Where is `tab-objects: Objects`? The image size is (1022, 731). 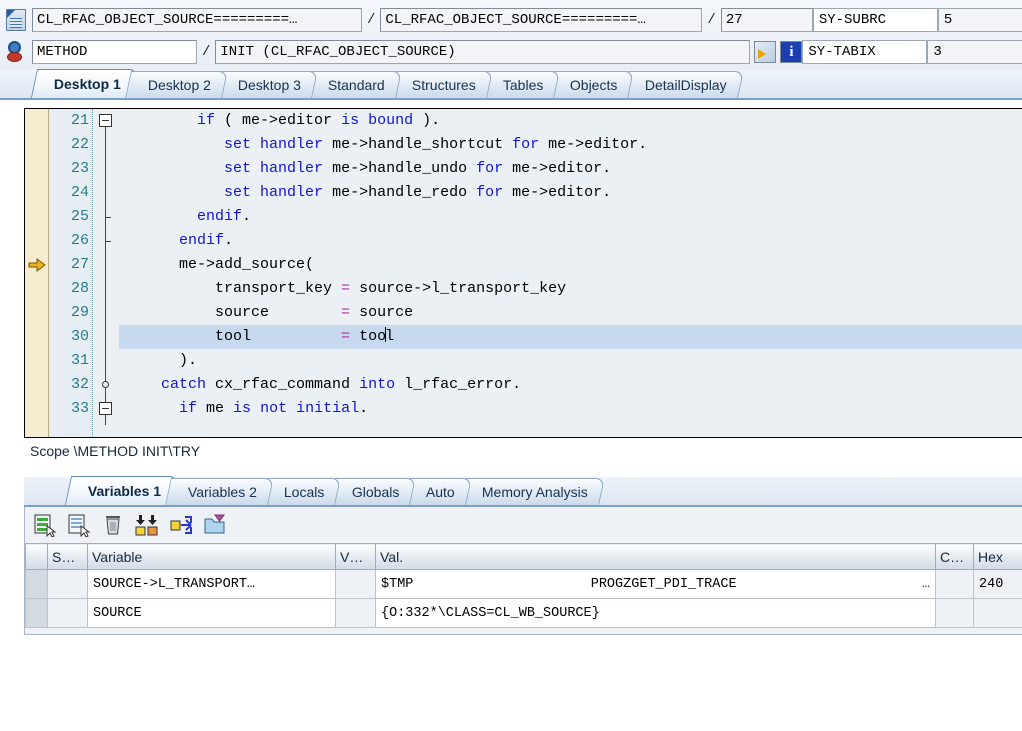 tab-objects: Objects is located at coordinates (591, 84).